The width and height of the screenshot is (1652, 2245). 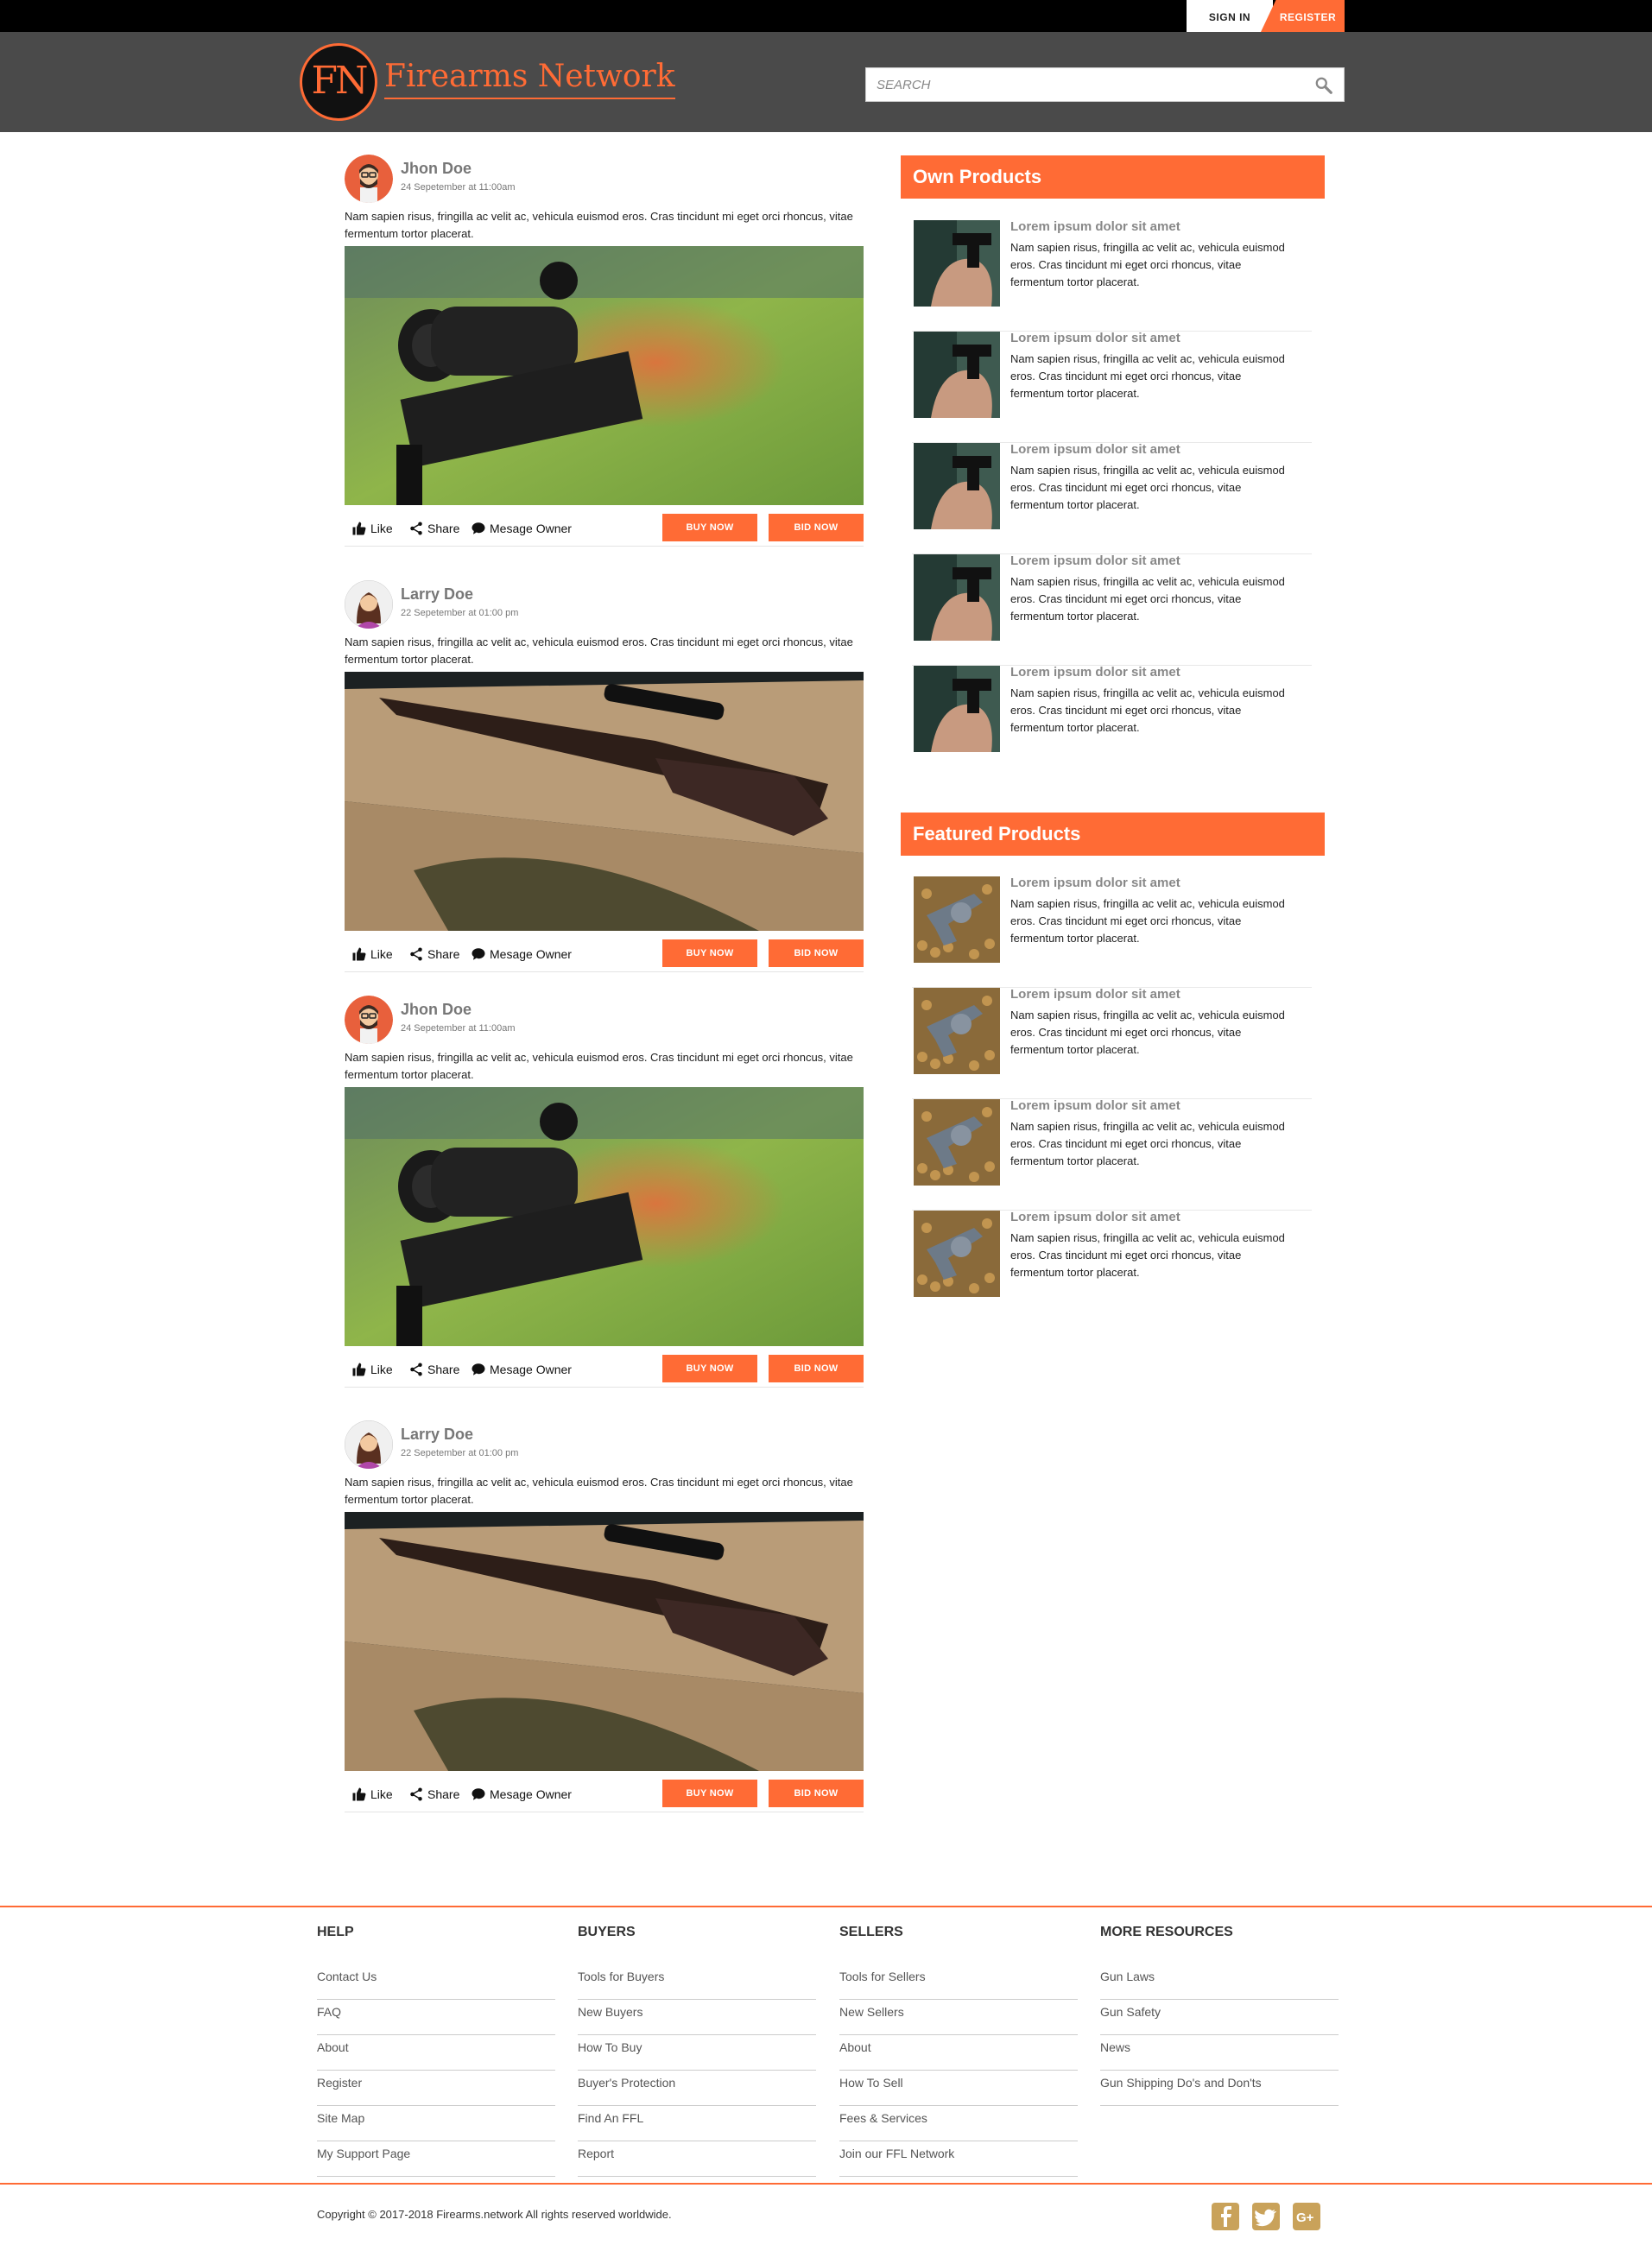 I want to click on footer-link: FAQ, so click(x=436, y=2018).